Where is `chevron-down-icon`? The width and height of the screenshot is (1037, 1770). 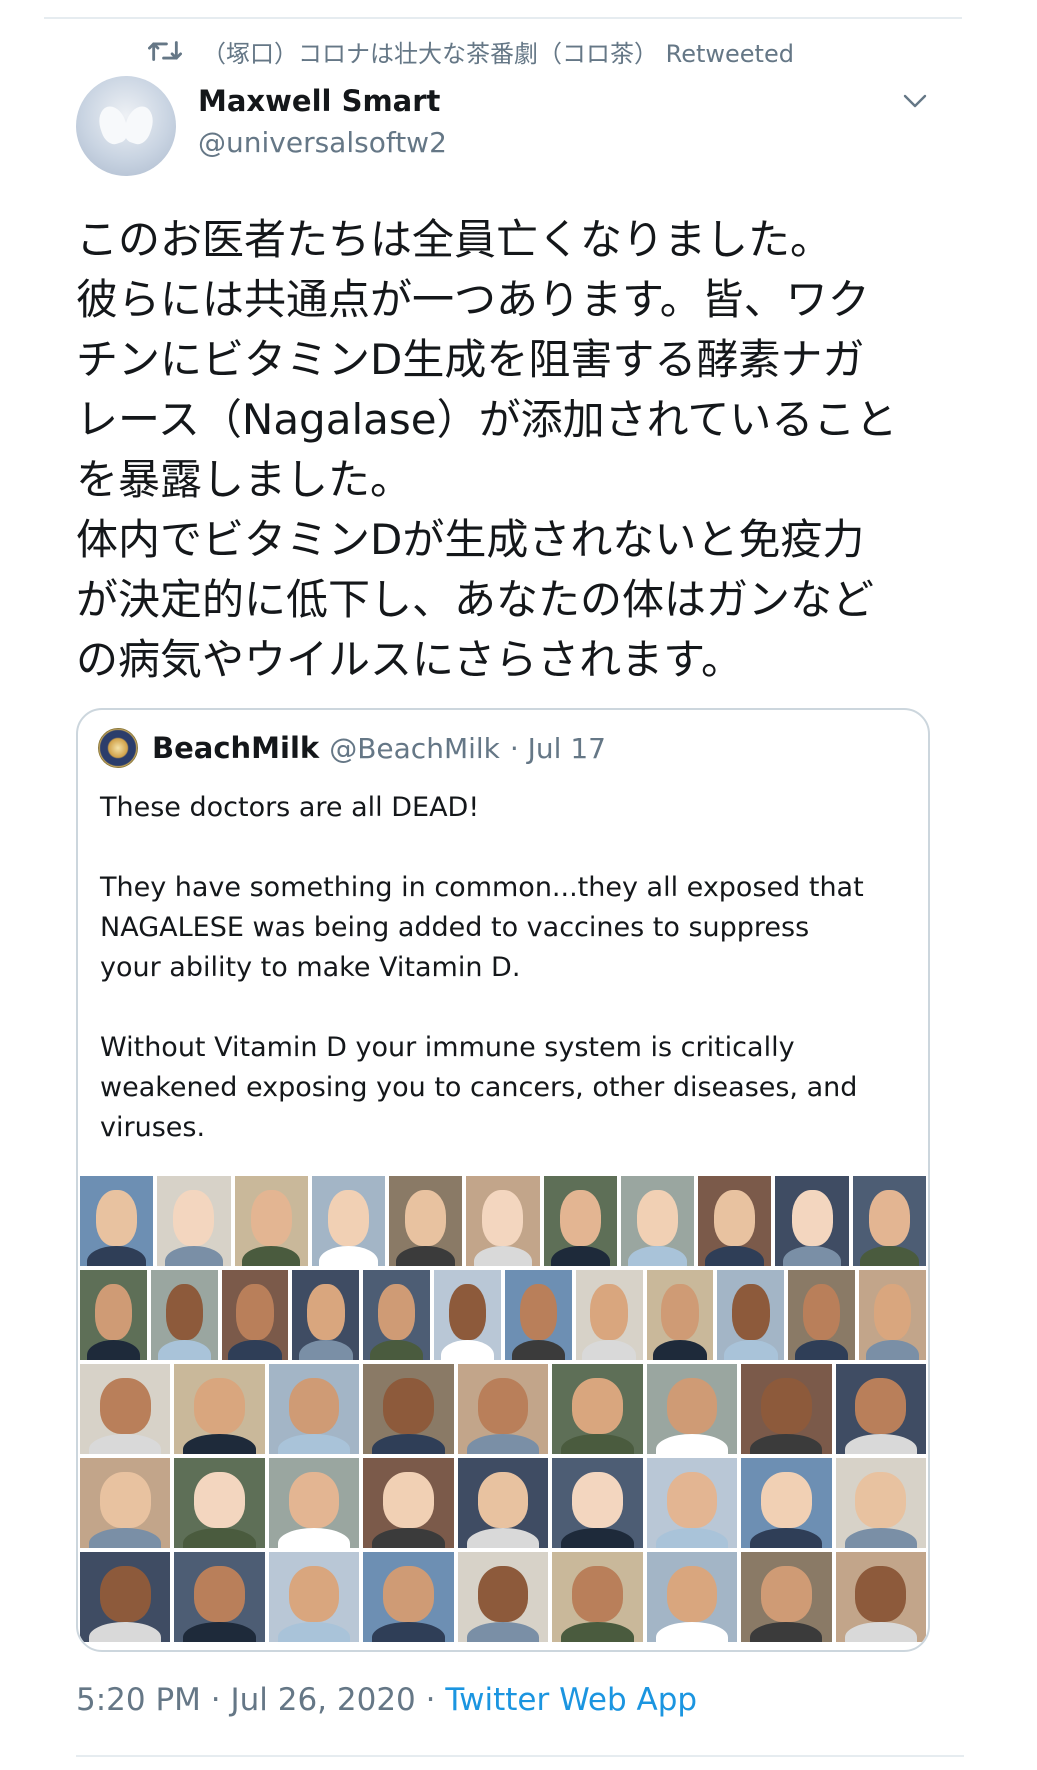
chevron-down-icon is located at coordinates (915, 101).